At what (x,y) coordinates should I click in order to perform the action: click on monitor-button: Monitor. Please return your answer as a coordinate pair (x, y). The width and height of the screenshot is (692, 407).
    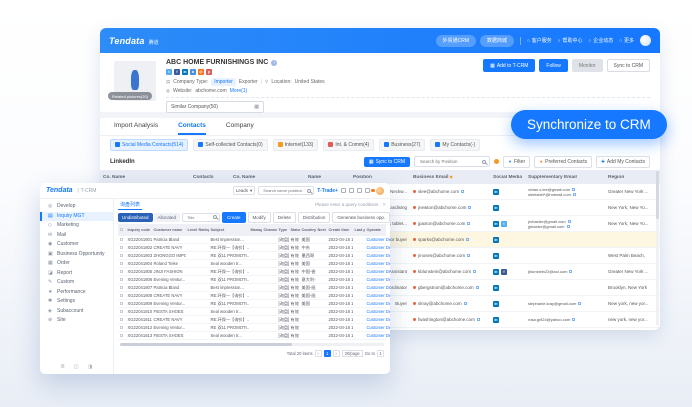
    Looking at the image, I should click on (587, 65).